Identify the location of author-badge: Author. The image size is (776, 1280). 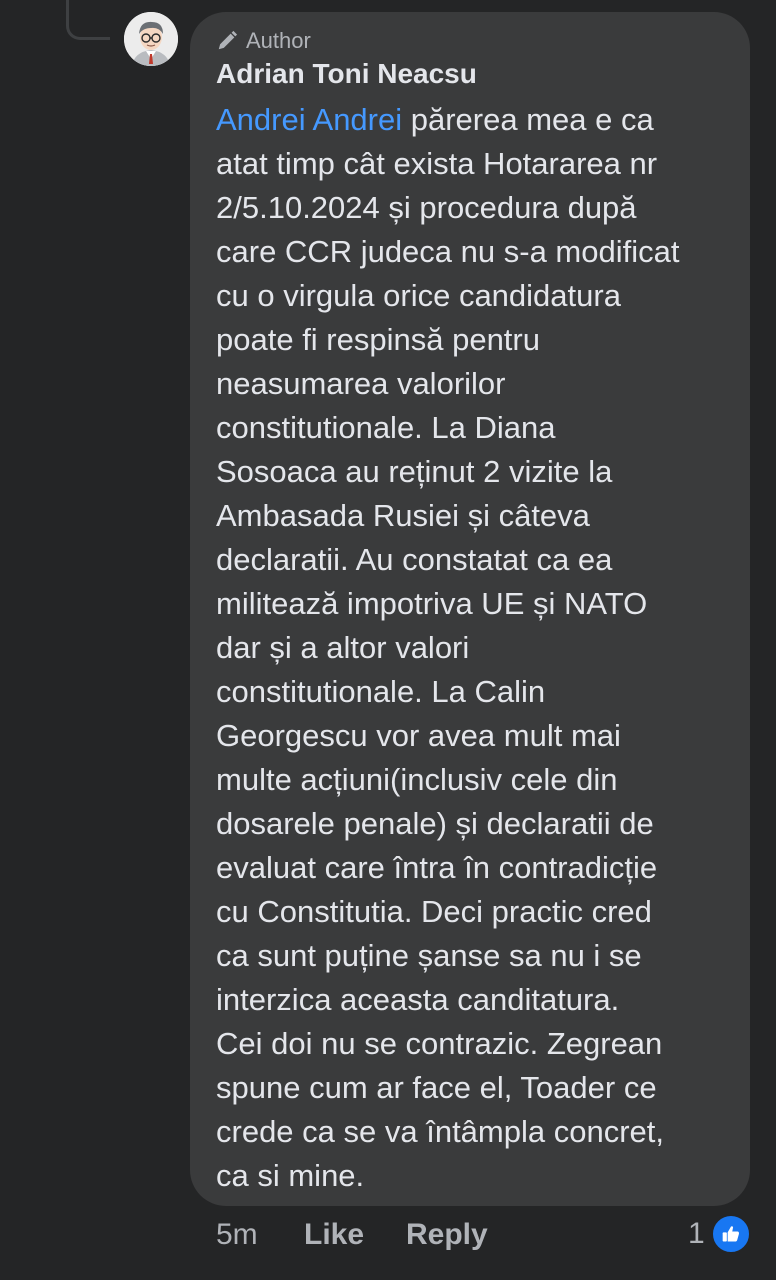
(263, 41).